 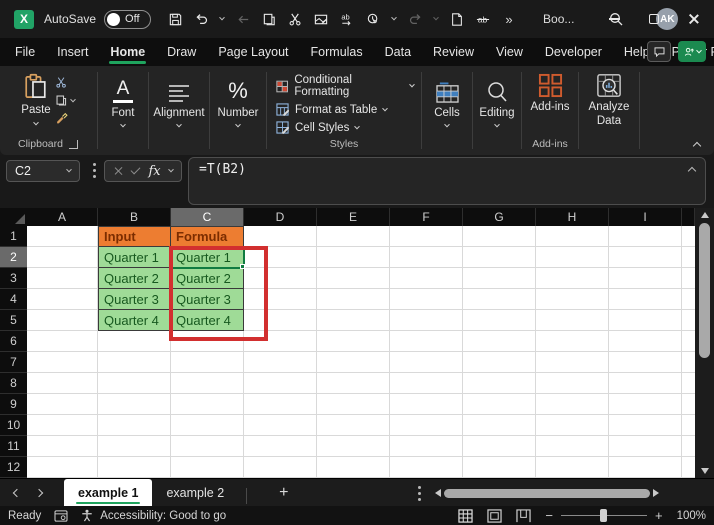 What do you see at coordinates (175, 19) in the screenshot?
I see `save-icon` at bounding box center [175, 19].